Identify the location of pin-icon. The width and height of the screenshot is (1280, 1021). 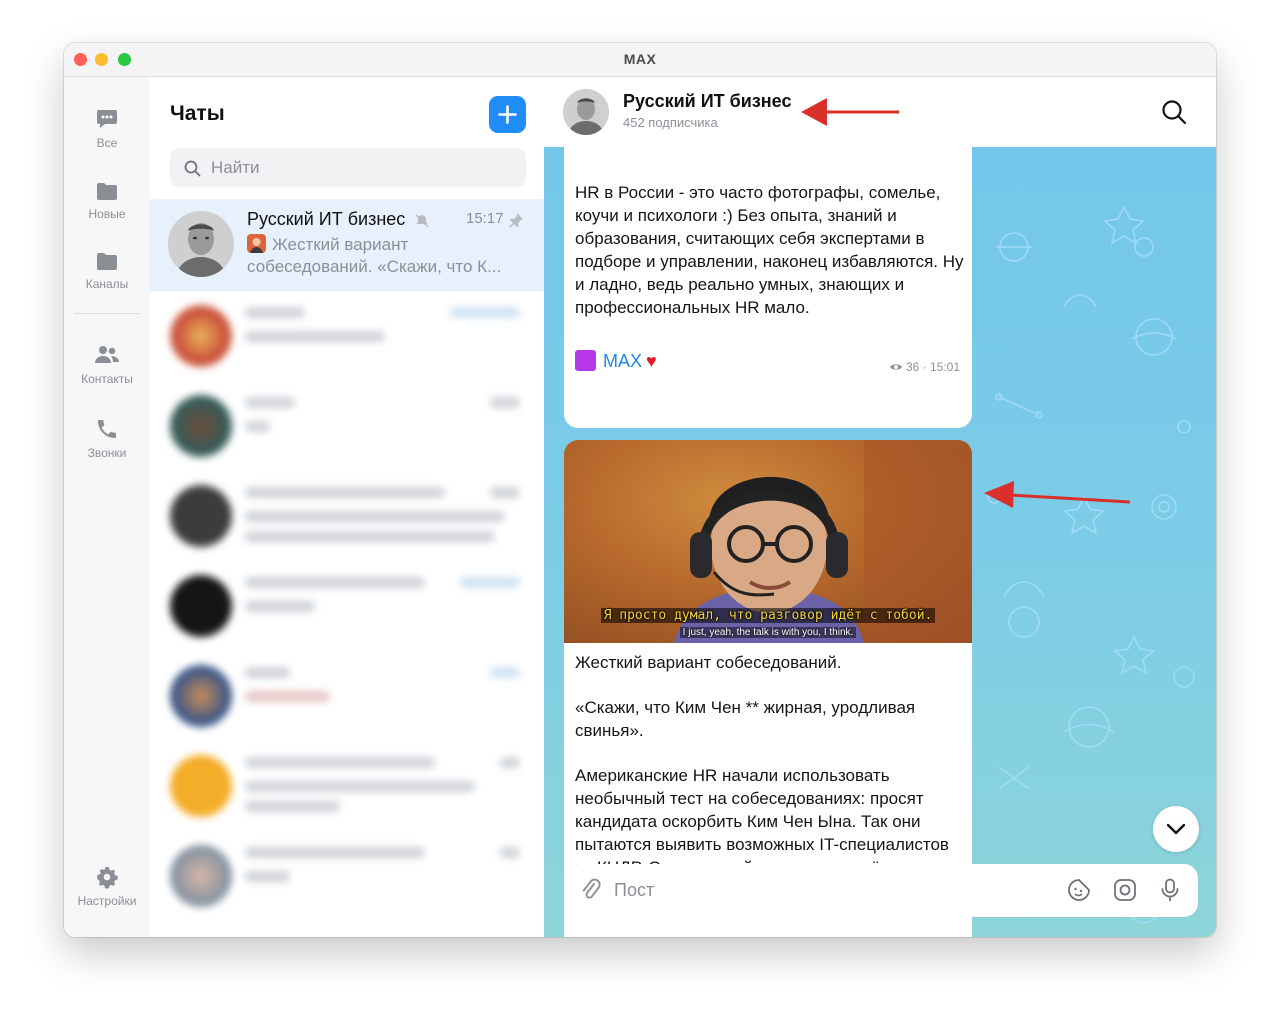
(516, 220).